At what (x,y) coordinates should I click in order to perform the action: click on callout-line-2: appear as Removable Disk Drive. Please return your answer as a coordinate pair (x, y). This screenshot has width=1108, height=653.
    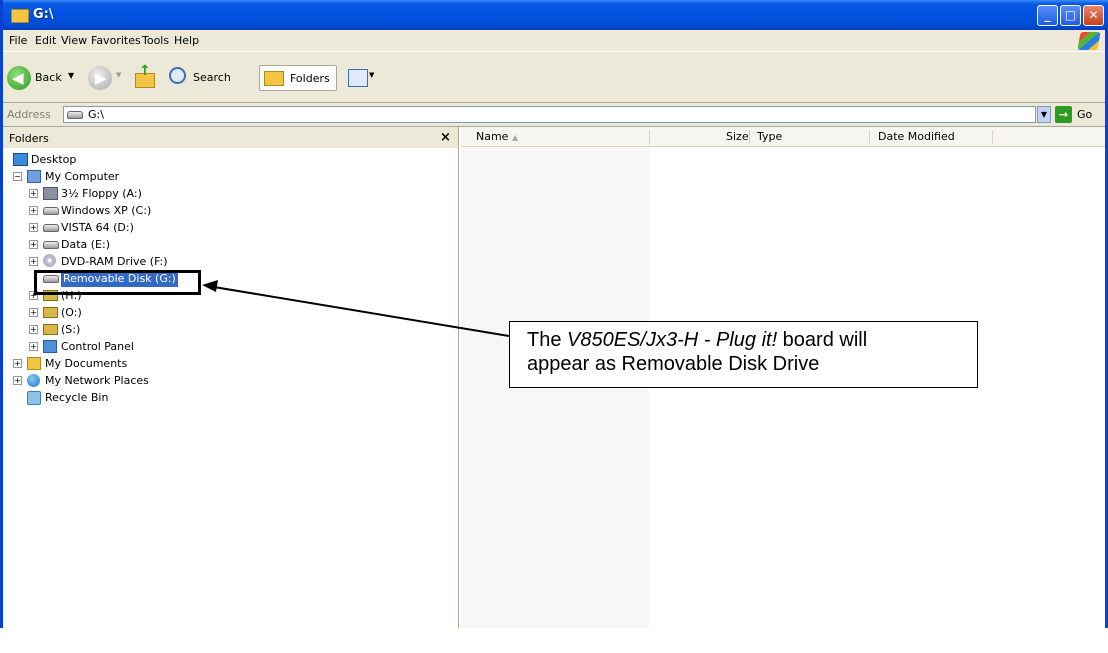
    Looking at the image, I should click on (673, 364).